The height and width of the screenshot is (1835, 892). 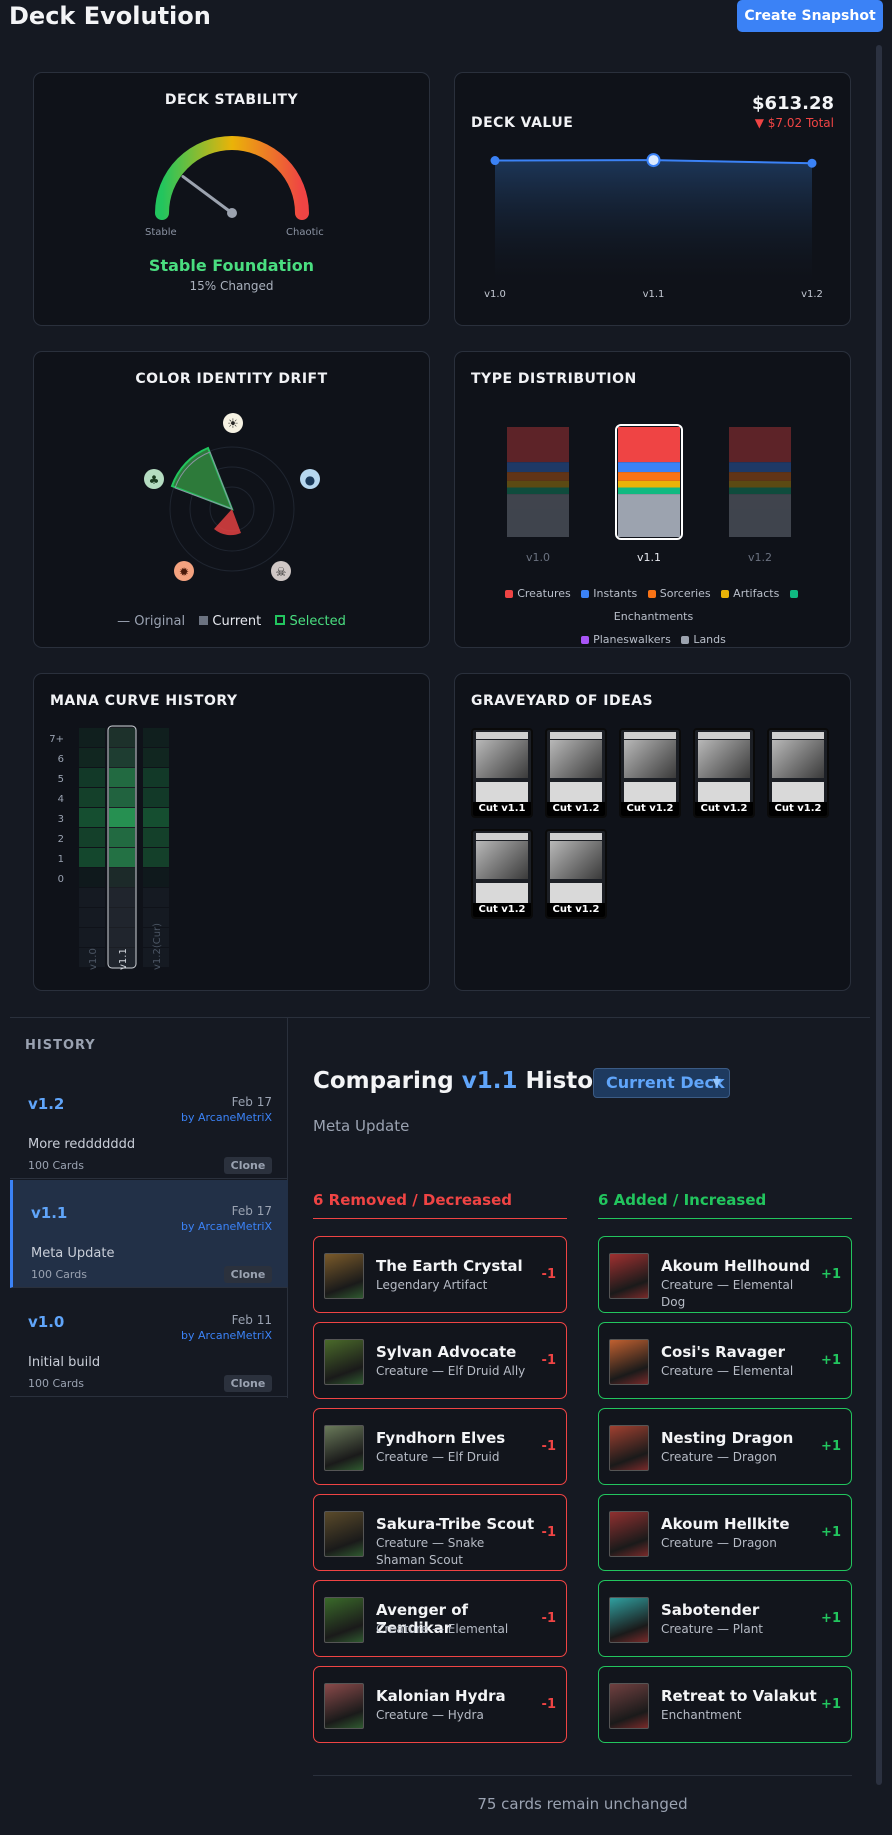 I want to click on legend-lands: Lands, so click(x=703, y=639).